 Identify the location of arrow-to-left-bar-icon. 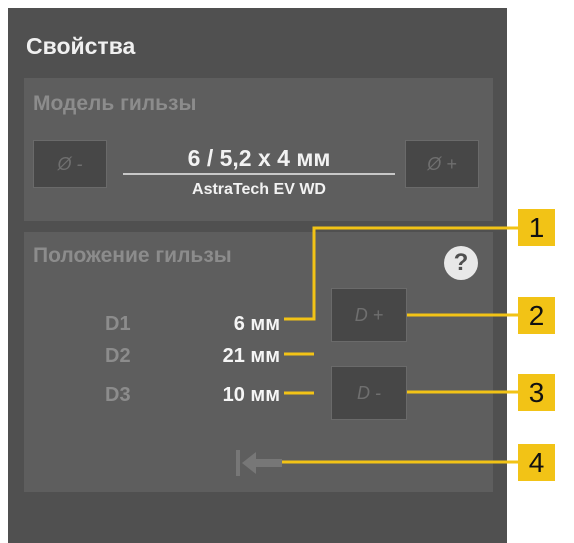
(259, 463).